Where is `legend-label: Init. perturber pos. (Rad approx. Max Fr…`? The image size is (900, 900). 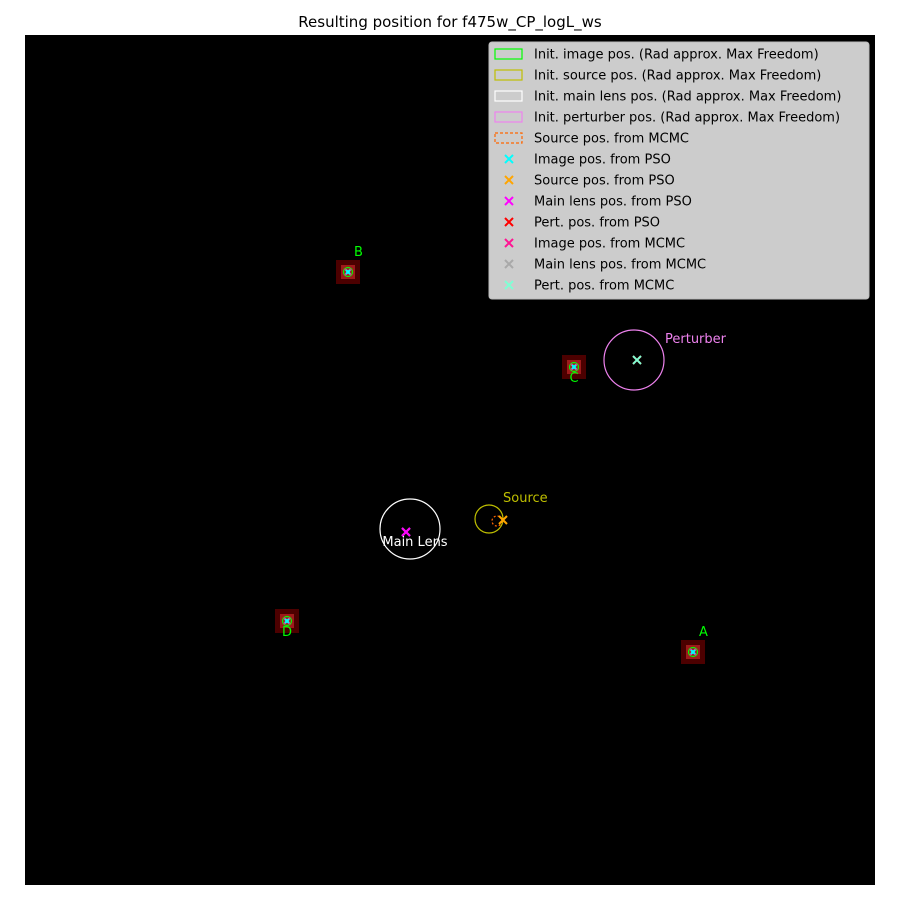
legend-label: Init. perturber pos. (Rad approx. Max Fr… is located at coordinates (687, 118).